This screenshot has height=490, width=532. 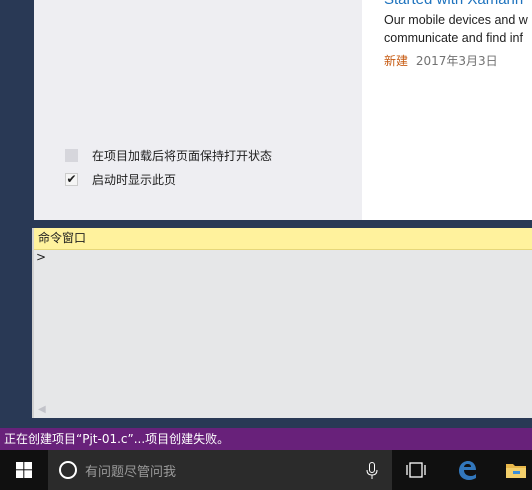 I want to click on option-keep-page-open: 在项目加载后将页面保持打开状态, so click(x=168, y=155).